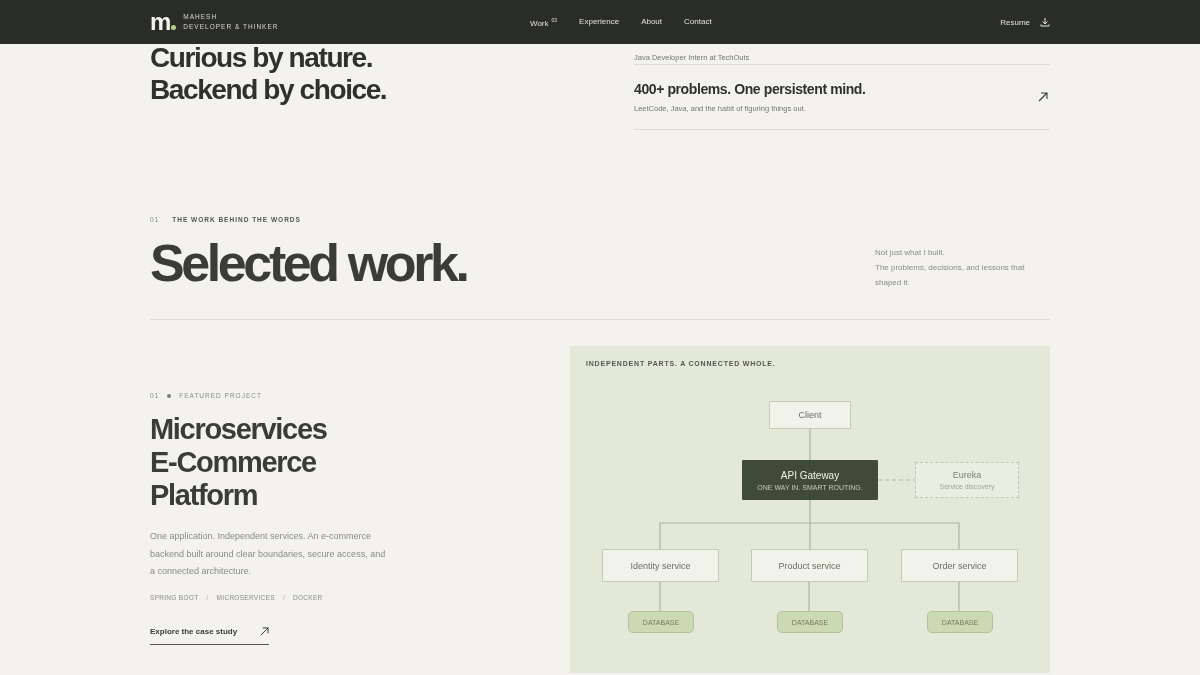 This screenshot has height=675, width=1200. Describe the element at coordinates (959, 565) in the screenshot. I see `service-node: Order service` at that location.